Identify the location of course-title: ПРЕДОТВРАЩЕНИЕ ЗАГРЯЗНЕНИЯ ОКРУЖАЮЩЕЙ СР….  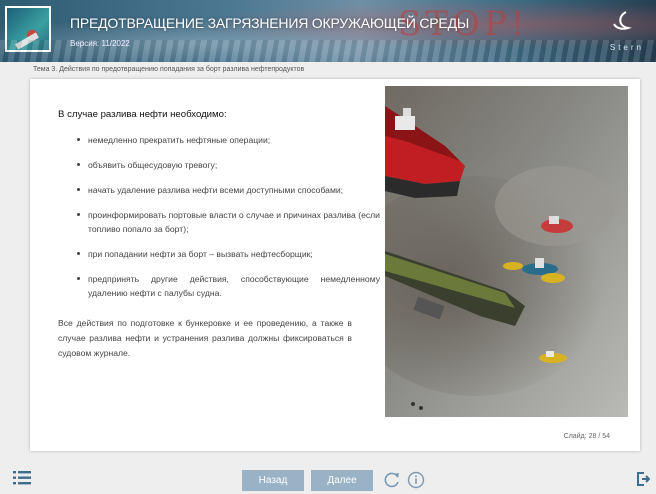
(270, 23).